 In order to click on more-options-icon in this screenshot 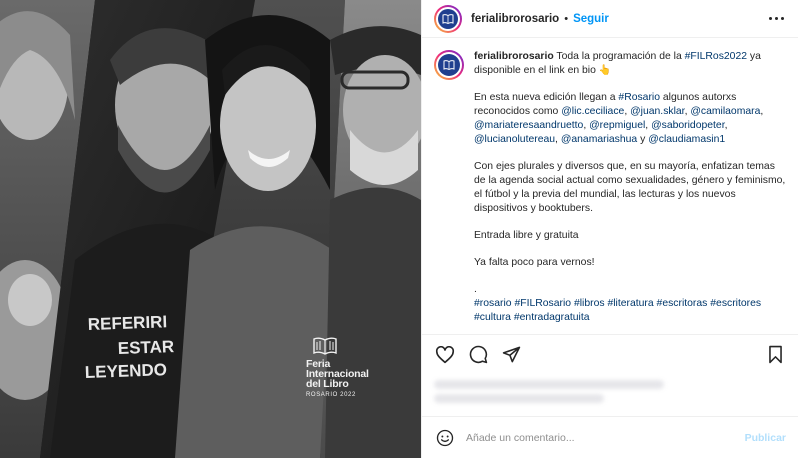, I will do `click(776, 18)`.